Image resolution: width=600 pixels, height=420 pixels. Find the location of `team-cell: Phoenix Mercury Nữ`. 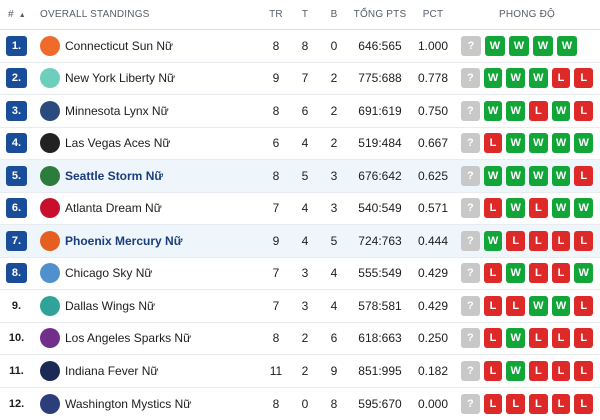

team-cell: Phoenix Mercury Nữ is located at coordinates (111, 240).